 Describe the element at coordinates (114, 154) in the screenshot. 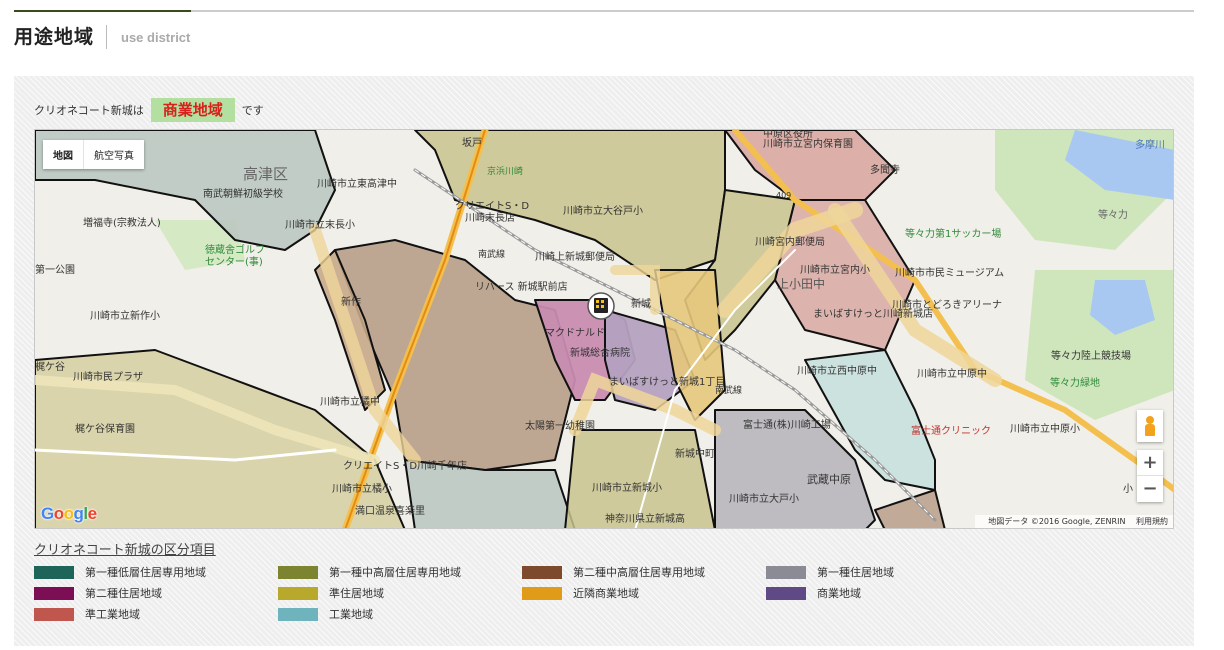

I see `map-type-satellite-button: 航空写真` at that location.